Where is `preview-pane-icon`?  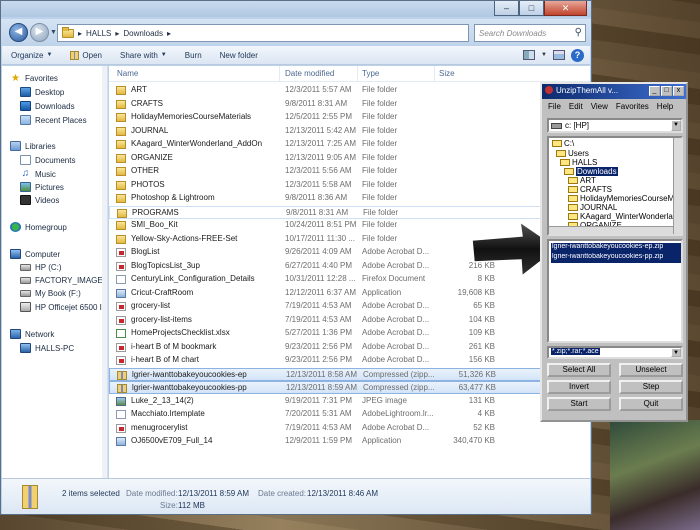
preview-pane-icon is located at coordinates (559, 55).